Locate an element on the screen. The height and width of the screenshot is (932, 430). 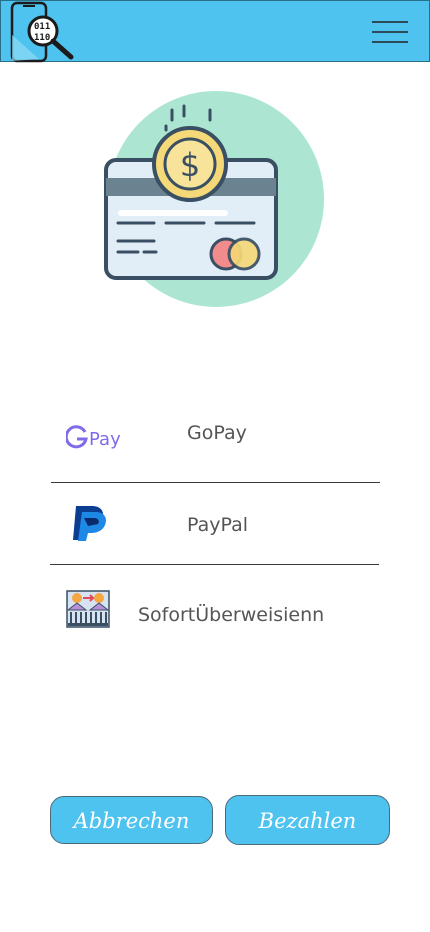
hamburger-menu-icon is located at coordinates (389, 32).